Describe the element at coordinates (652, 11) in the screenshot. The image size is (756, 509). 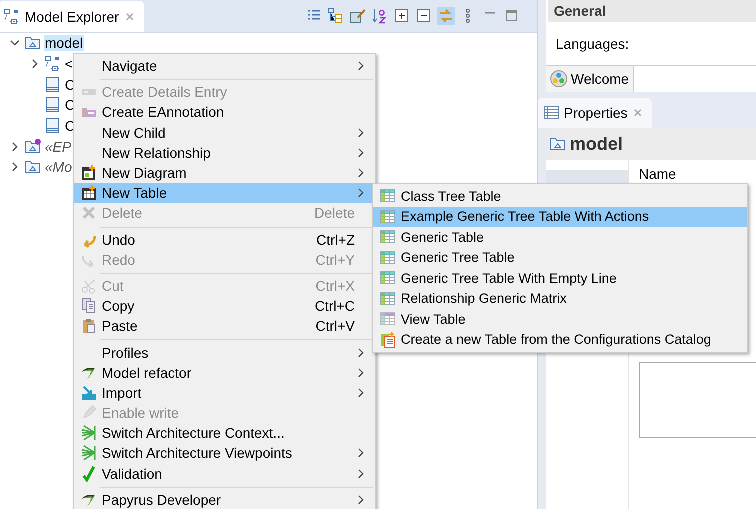
I see `section-header: General` at that location.